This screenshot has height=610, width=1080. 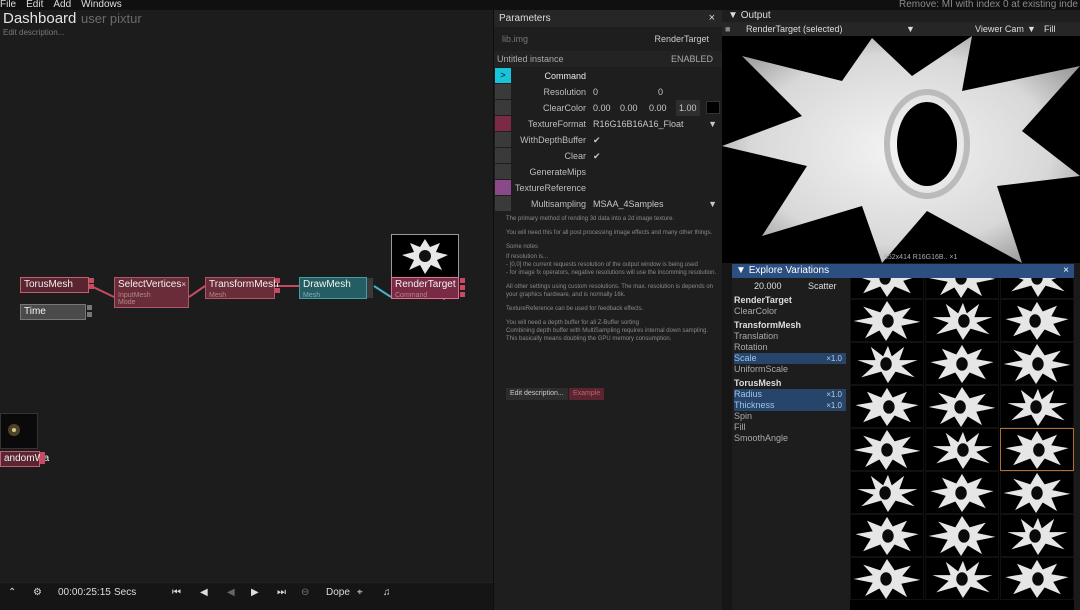 What do you see at coordinates (628, 204) in the screenshot?
I see `multisampling-select: MSAA_4Samples` at bounding box center [628, 204].